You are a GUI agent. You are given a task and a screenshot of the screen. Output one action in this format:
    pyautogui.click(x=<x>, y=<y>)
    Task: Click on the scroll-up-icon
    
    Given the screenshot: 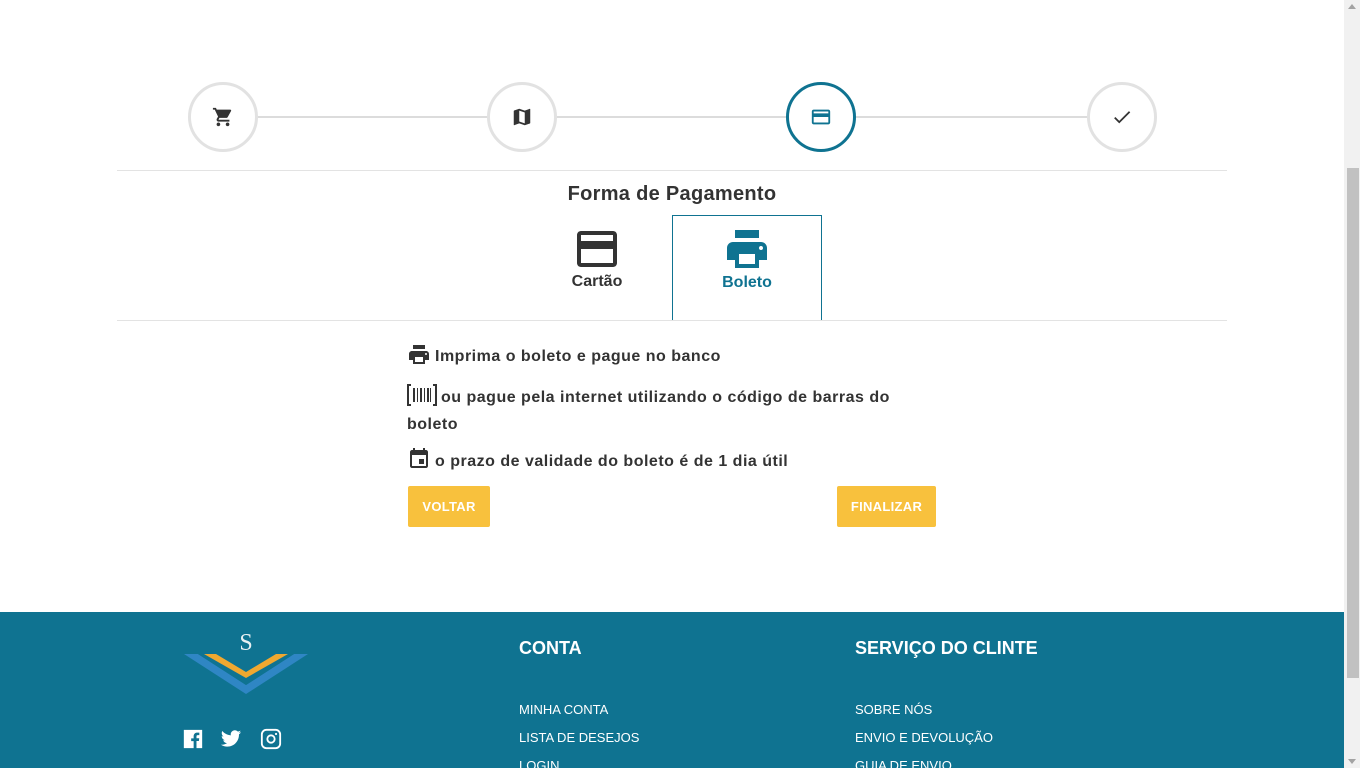 What is the action you would take?
    pyautogui.click(x=1352, y=6)
    